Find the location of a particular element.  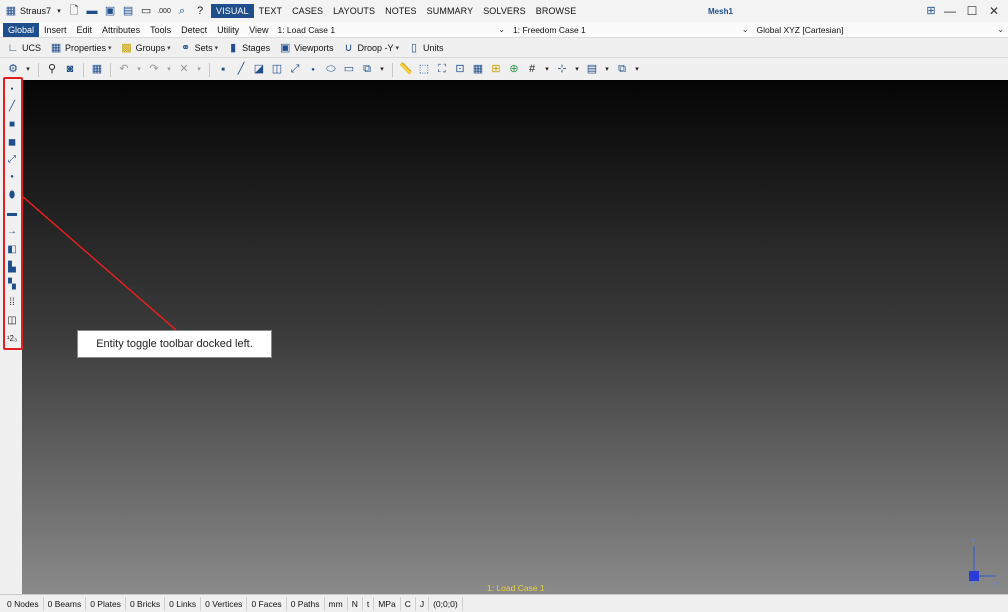

menu-detect: Detect is located at coordinates (194, 30).